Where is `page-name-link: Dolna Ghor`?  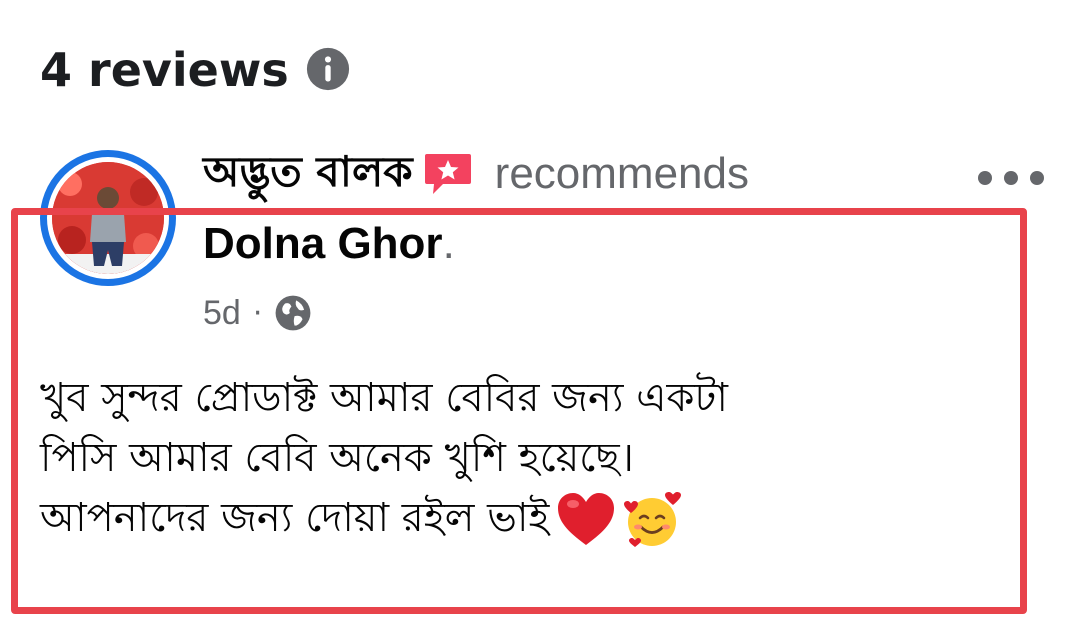 page-name-link: Dolna Ghor is located at coordinates (323, 244).